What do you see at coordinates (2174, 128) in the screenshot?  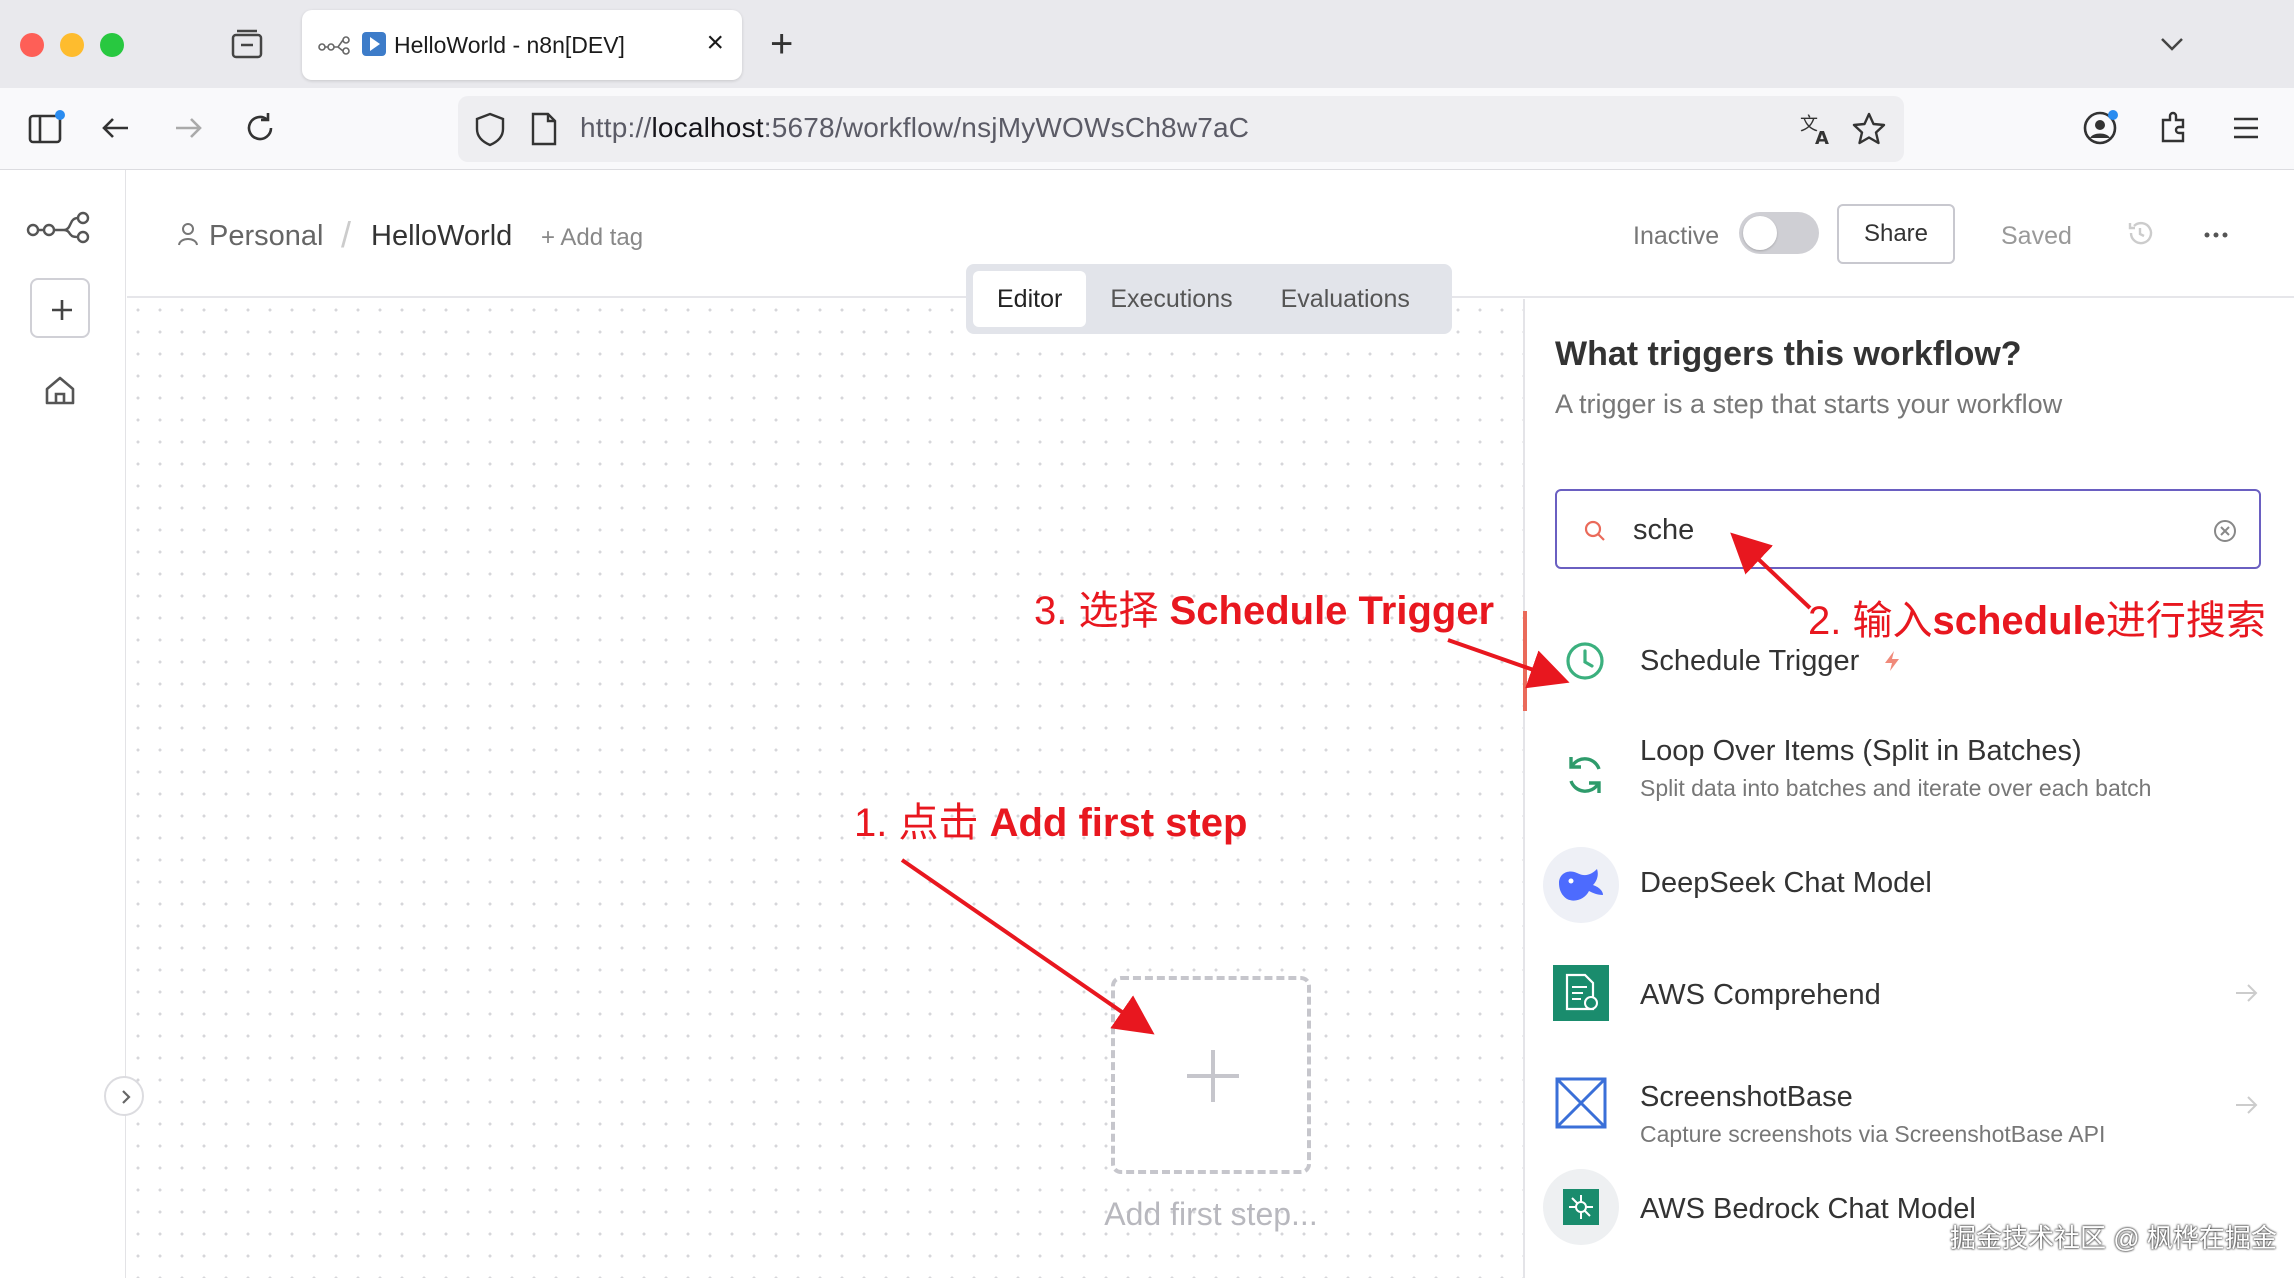 I see `extensions-puzzle-icon` at bounding box center [2174, 128].